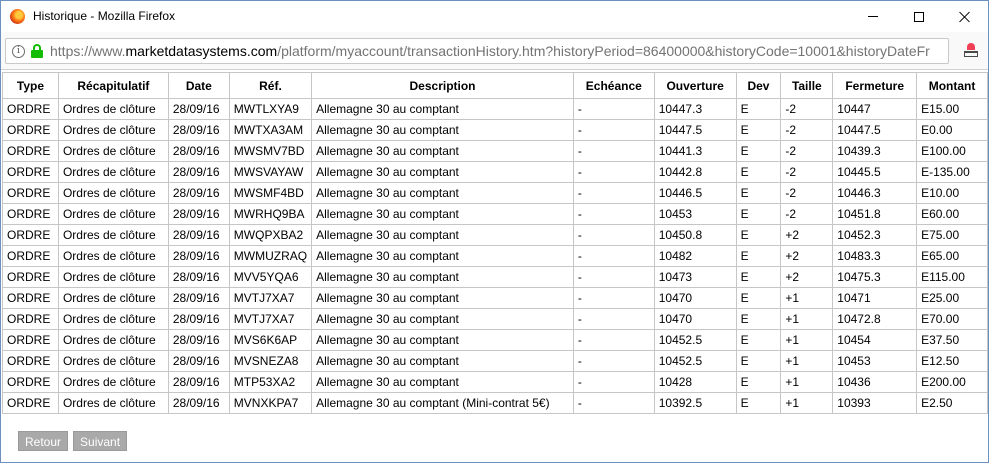 Image resolution: width=989 pixels, height=463 pixels. What do you see at coordinates (952, 319) in the screenshot?
I see `cell-montant: E70.00` at bounding box center [952, 319].